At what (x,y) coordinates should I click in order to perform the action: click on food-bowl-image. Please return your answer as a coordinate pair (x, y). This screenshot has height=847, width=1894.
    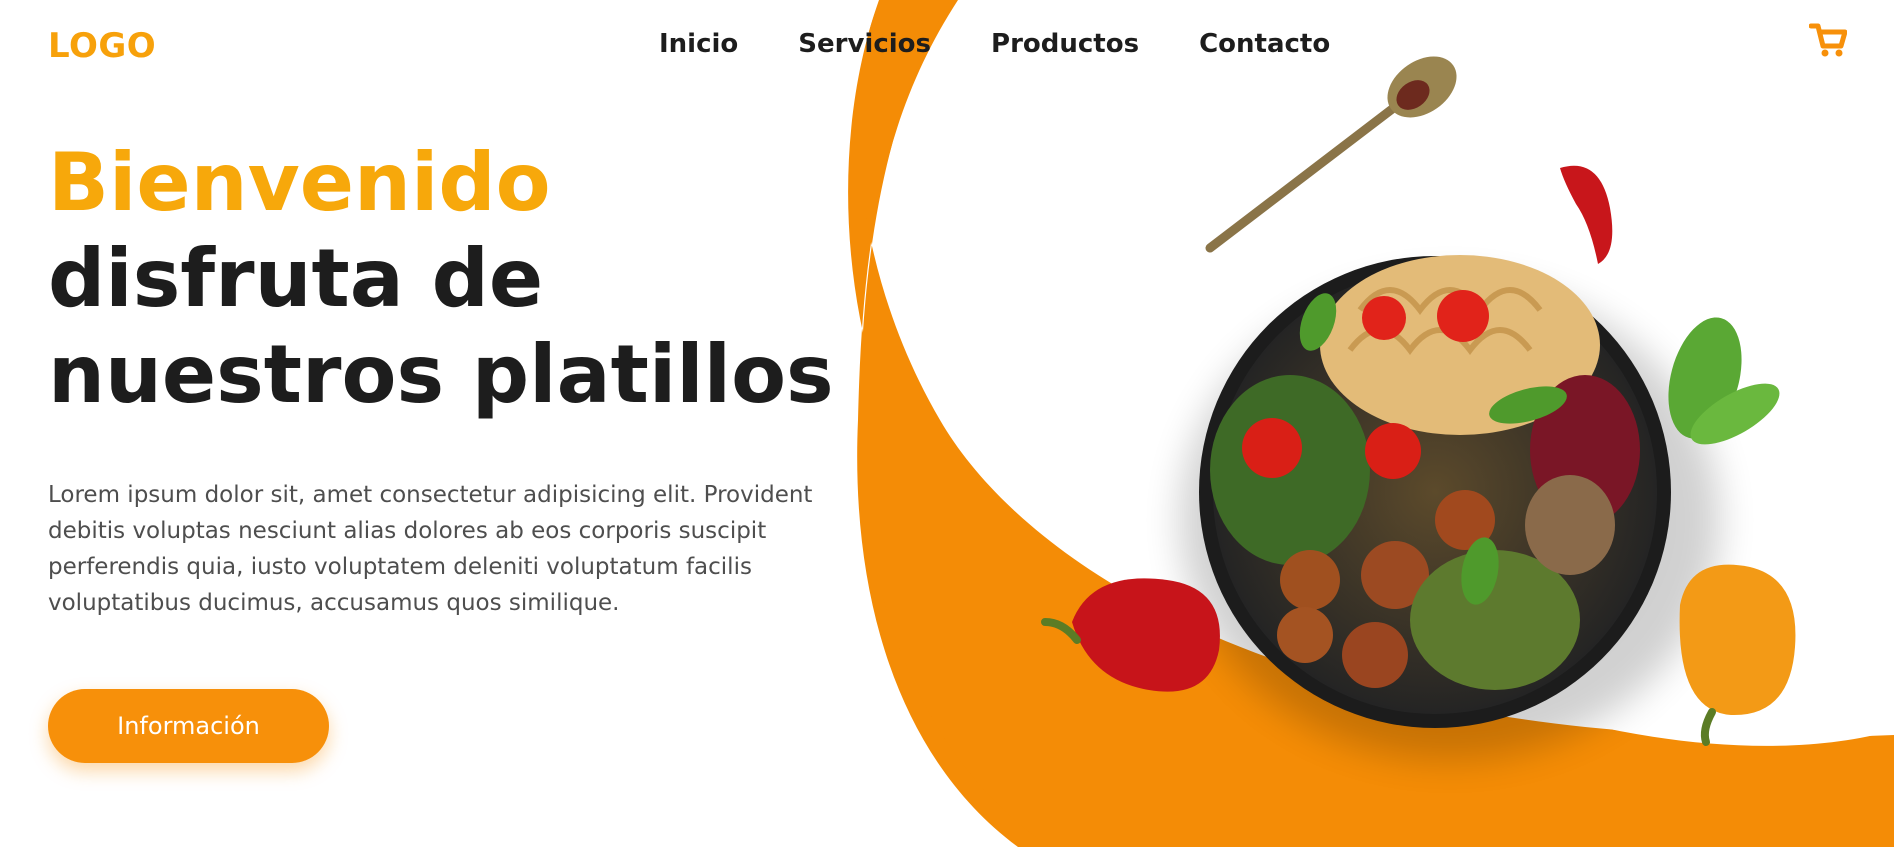
    Looking at the image, I should click on (1435, 491).